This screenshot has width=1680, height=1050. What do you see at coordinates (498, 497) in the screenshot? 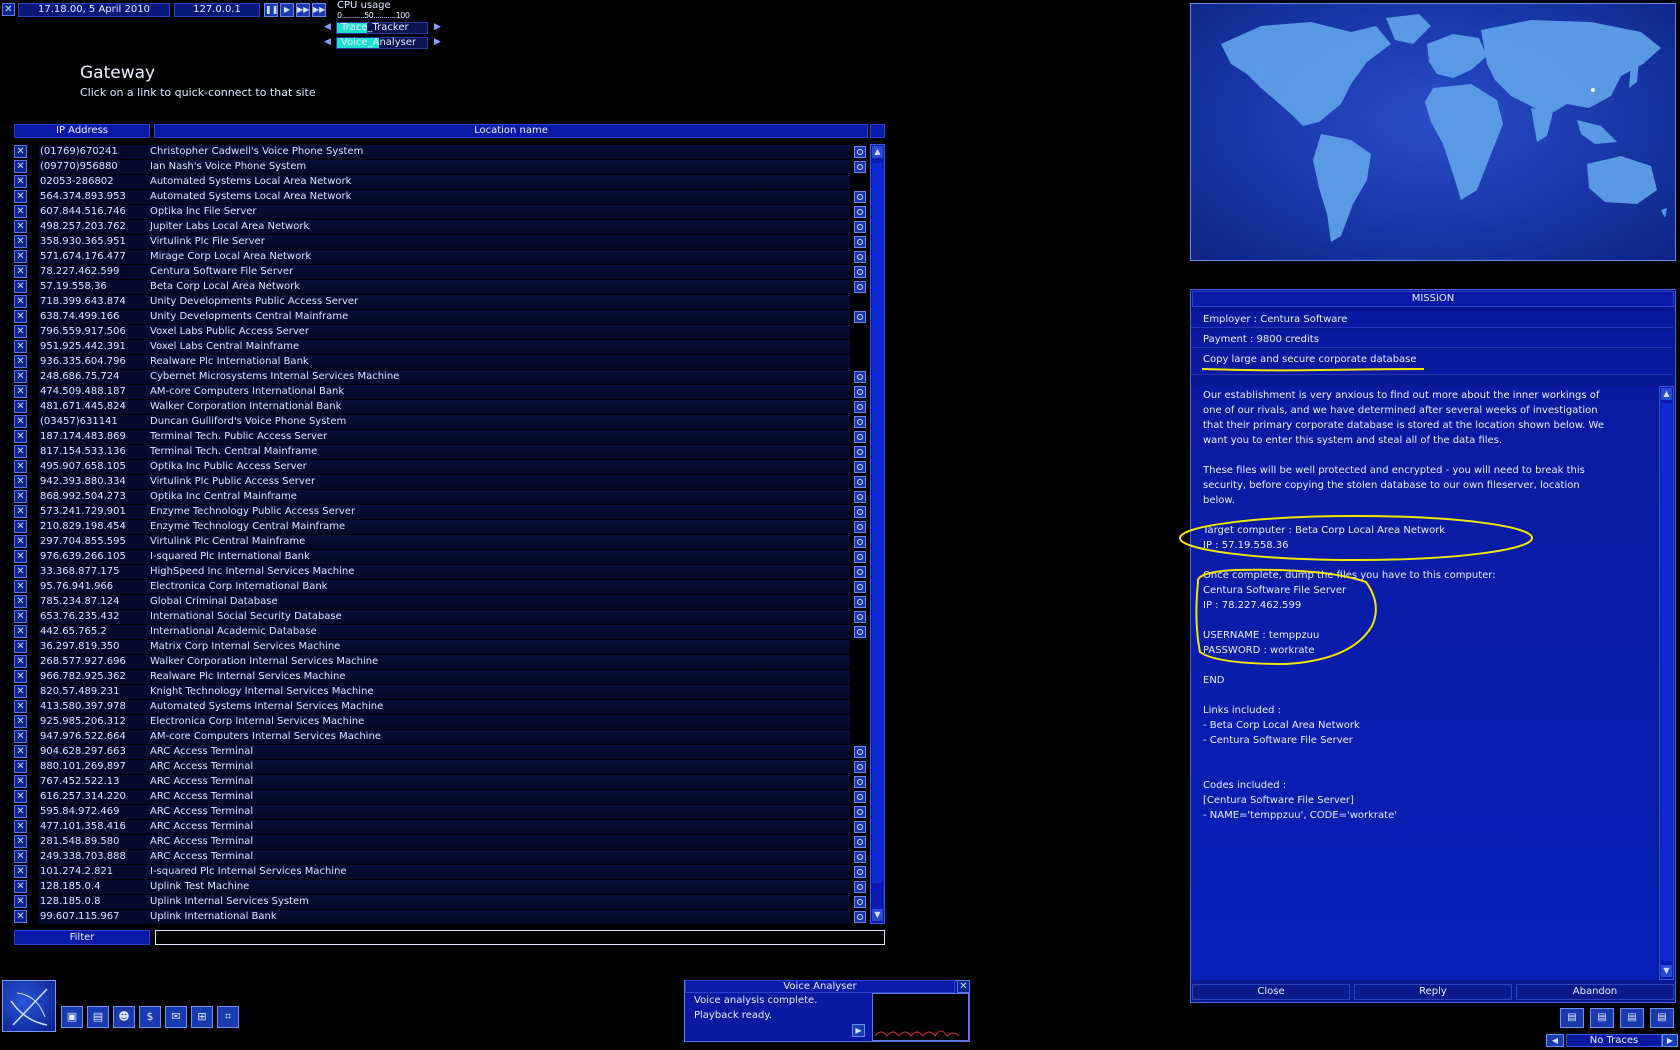
I see `link-location-name: Optika Inc Central Mainframe` at bounding box center [498, 497].